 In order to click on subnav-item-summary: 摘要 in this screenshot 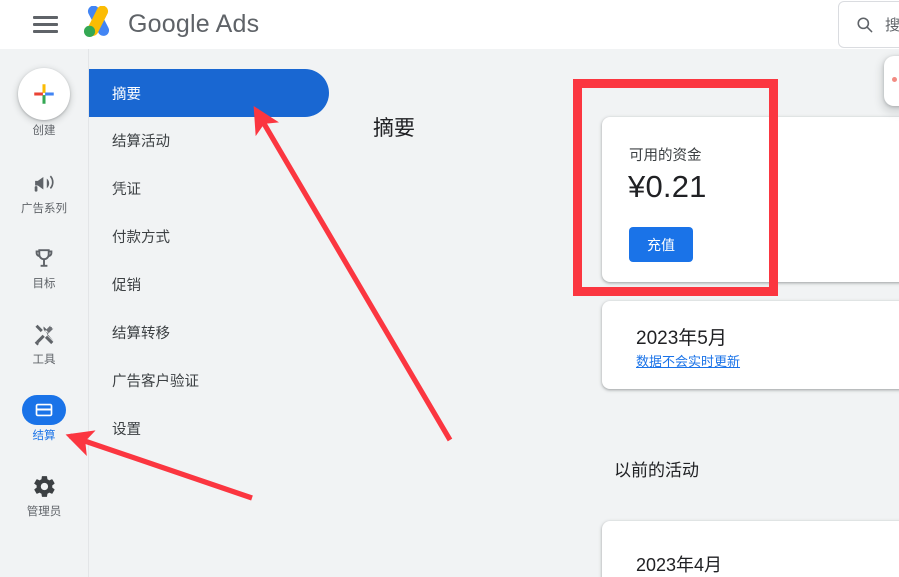, I will do `click(209, 93)`.